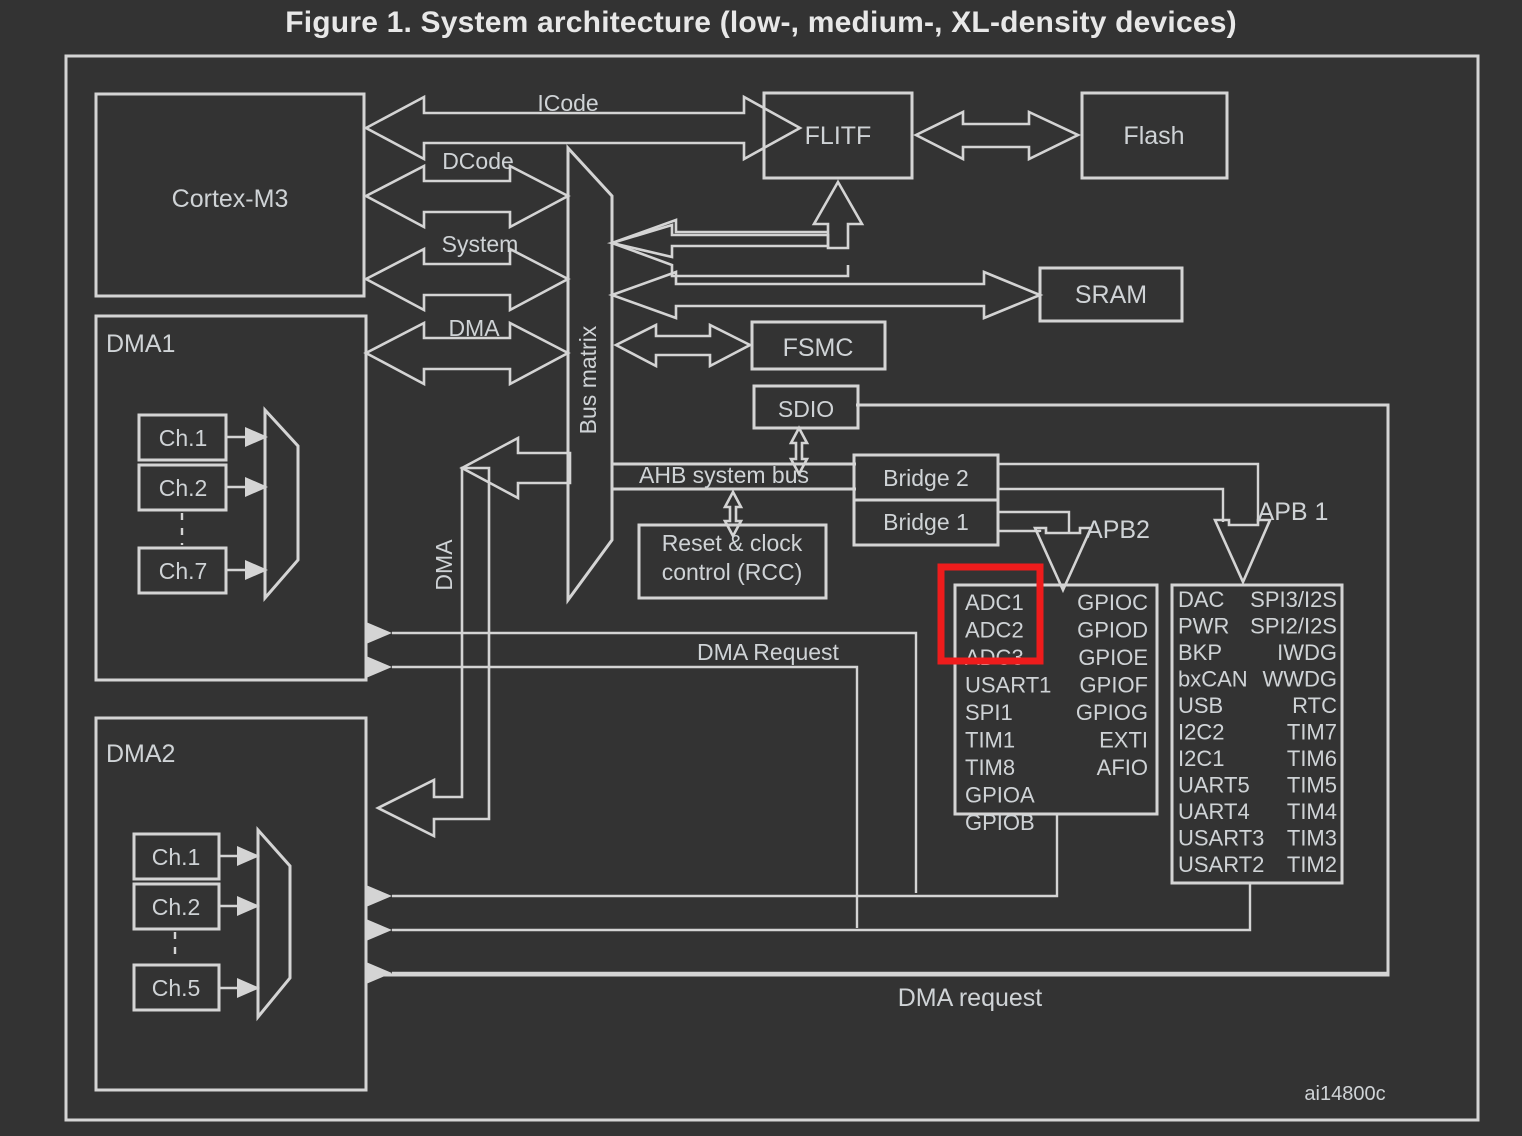 Image resolution: width=1522 pixels, height=1136 pixels. I want to click on matrix-fsmc-arrow, so click(683, 345).